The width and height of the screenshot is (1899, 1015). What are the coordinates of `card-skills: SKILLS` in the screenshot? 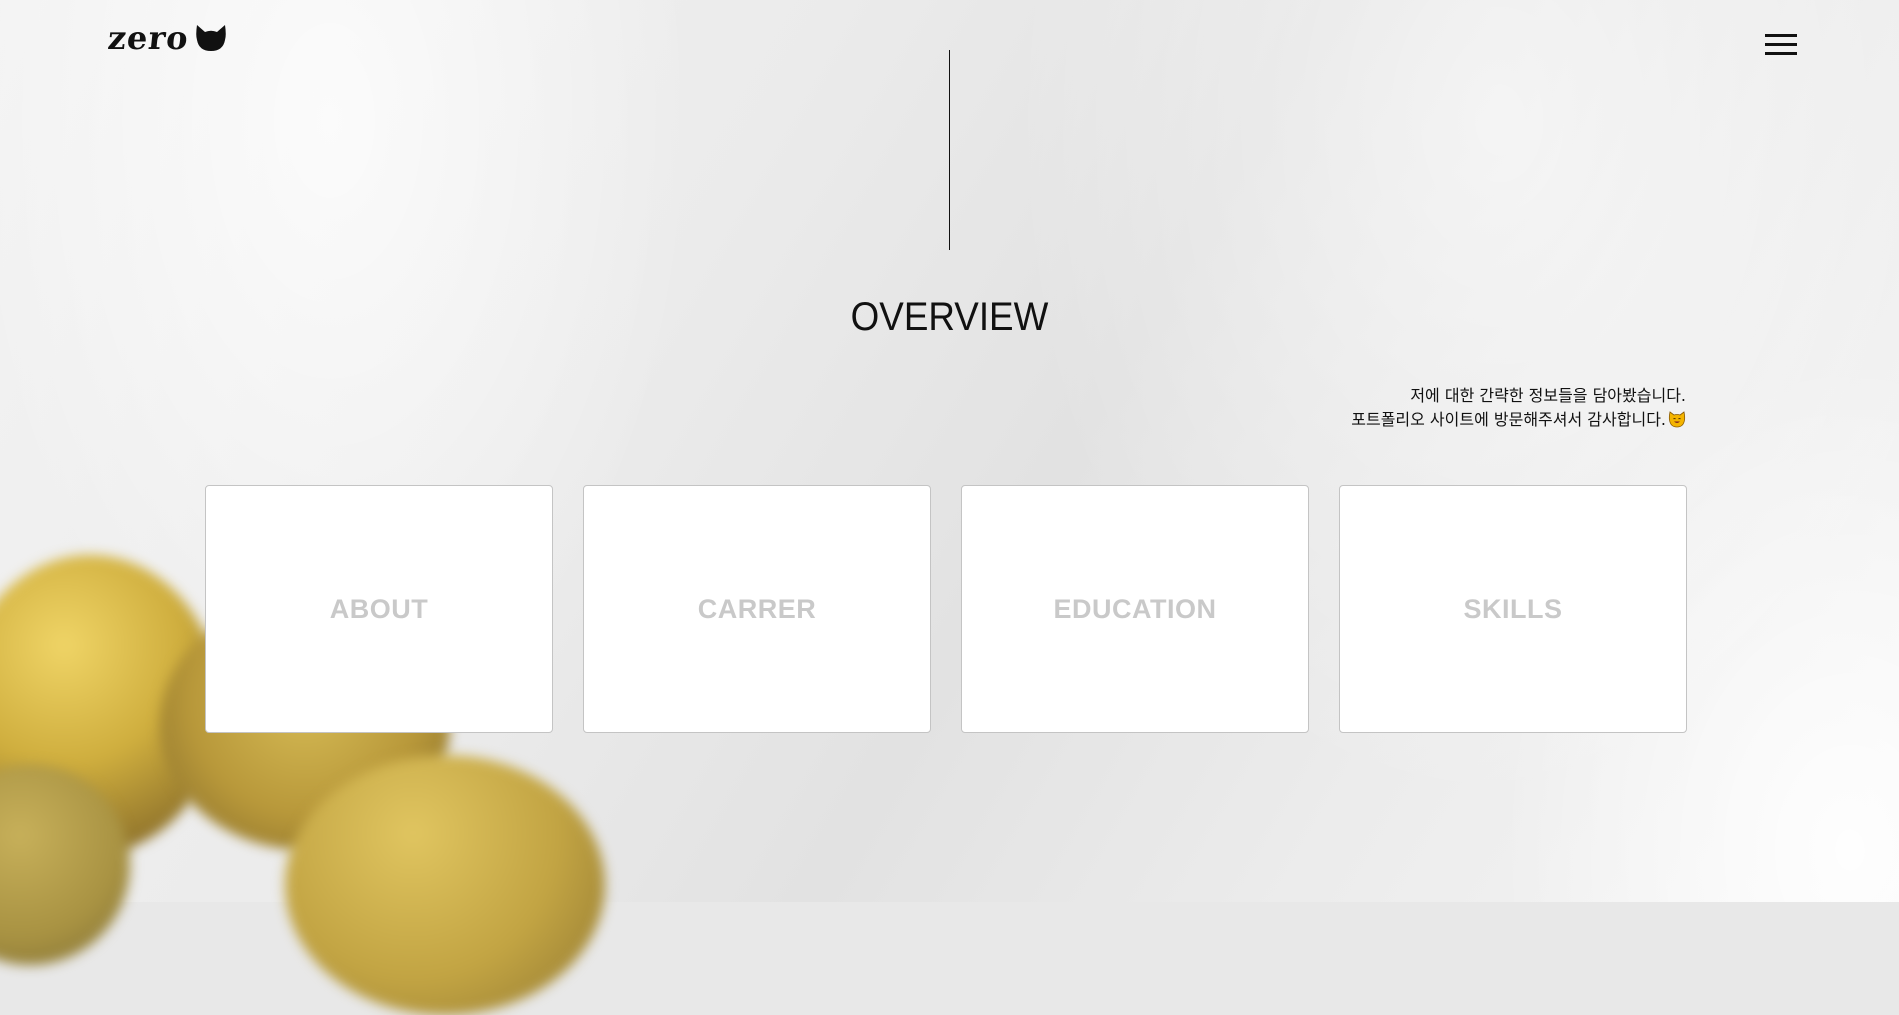 It's located at (1513, 609).